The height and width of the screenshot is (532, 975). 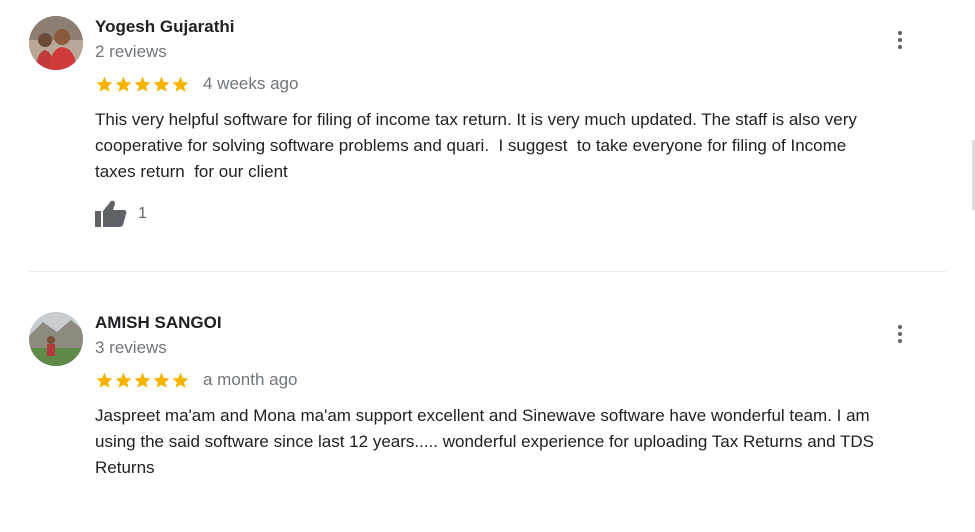 What do you see at coordinates (131, 52) in the screenshot?
I see `reviewer-review-count: 2 reviews` at bounding box center [131, 52].